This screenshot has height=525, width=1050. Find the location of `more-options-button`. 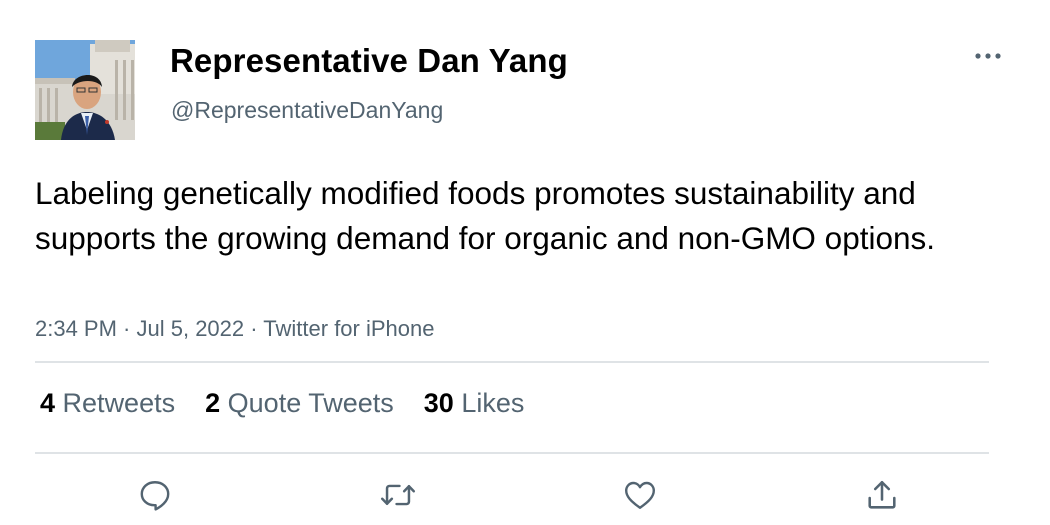

more-options-button is located at coordinates (988, 56).